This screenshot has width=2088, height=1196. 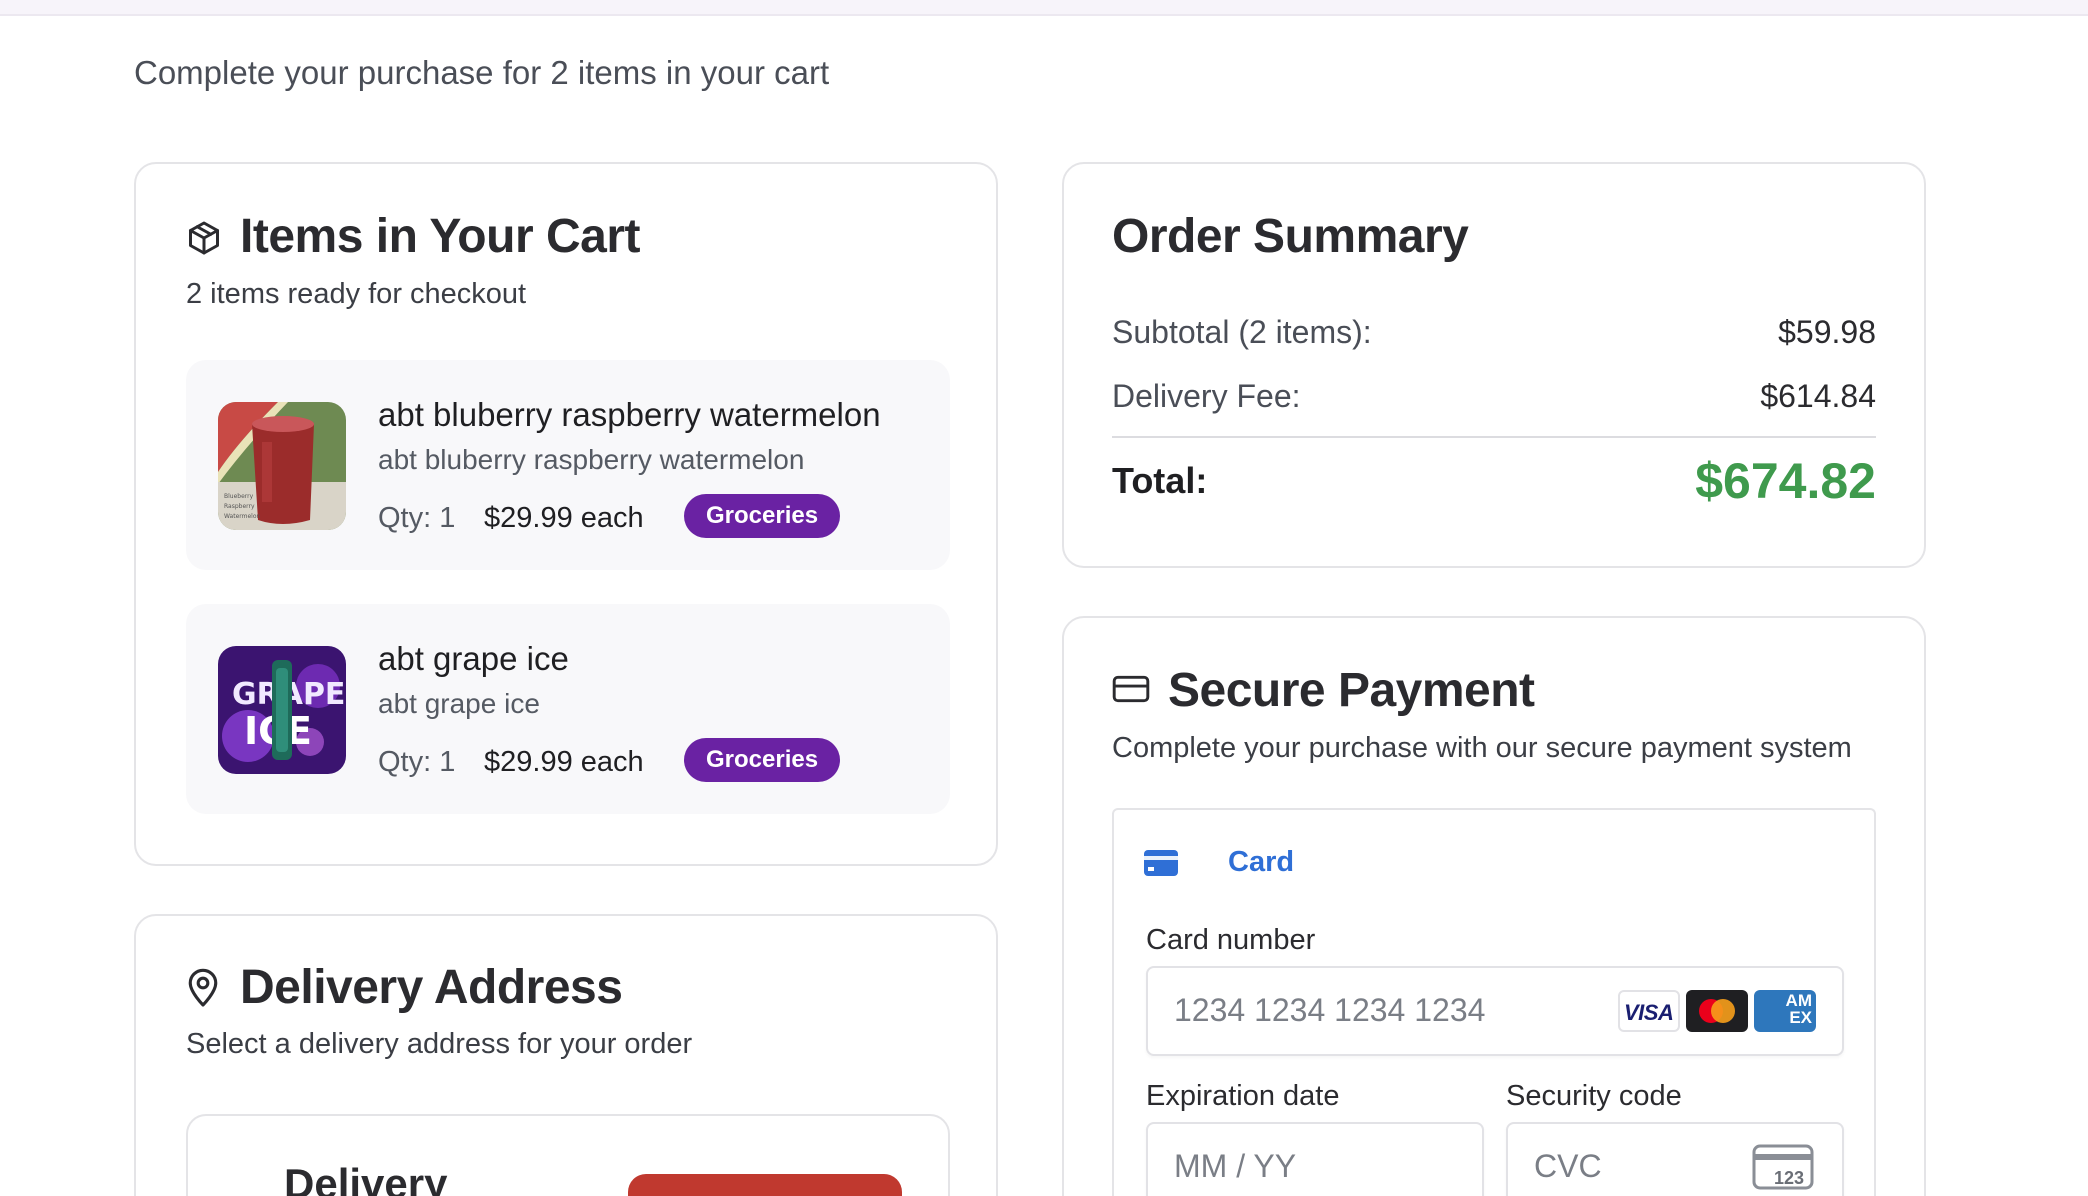 What do you see at coordinates (1818, 396) in the screenshot?
I see `delivery-fee-value: $614.84` at bounding box center [1818, 396].